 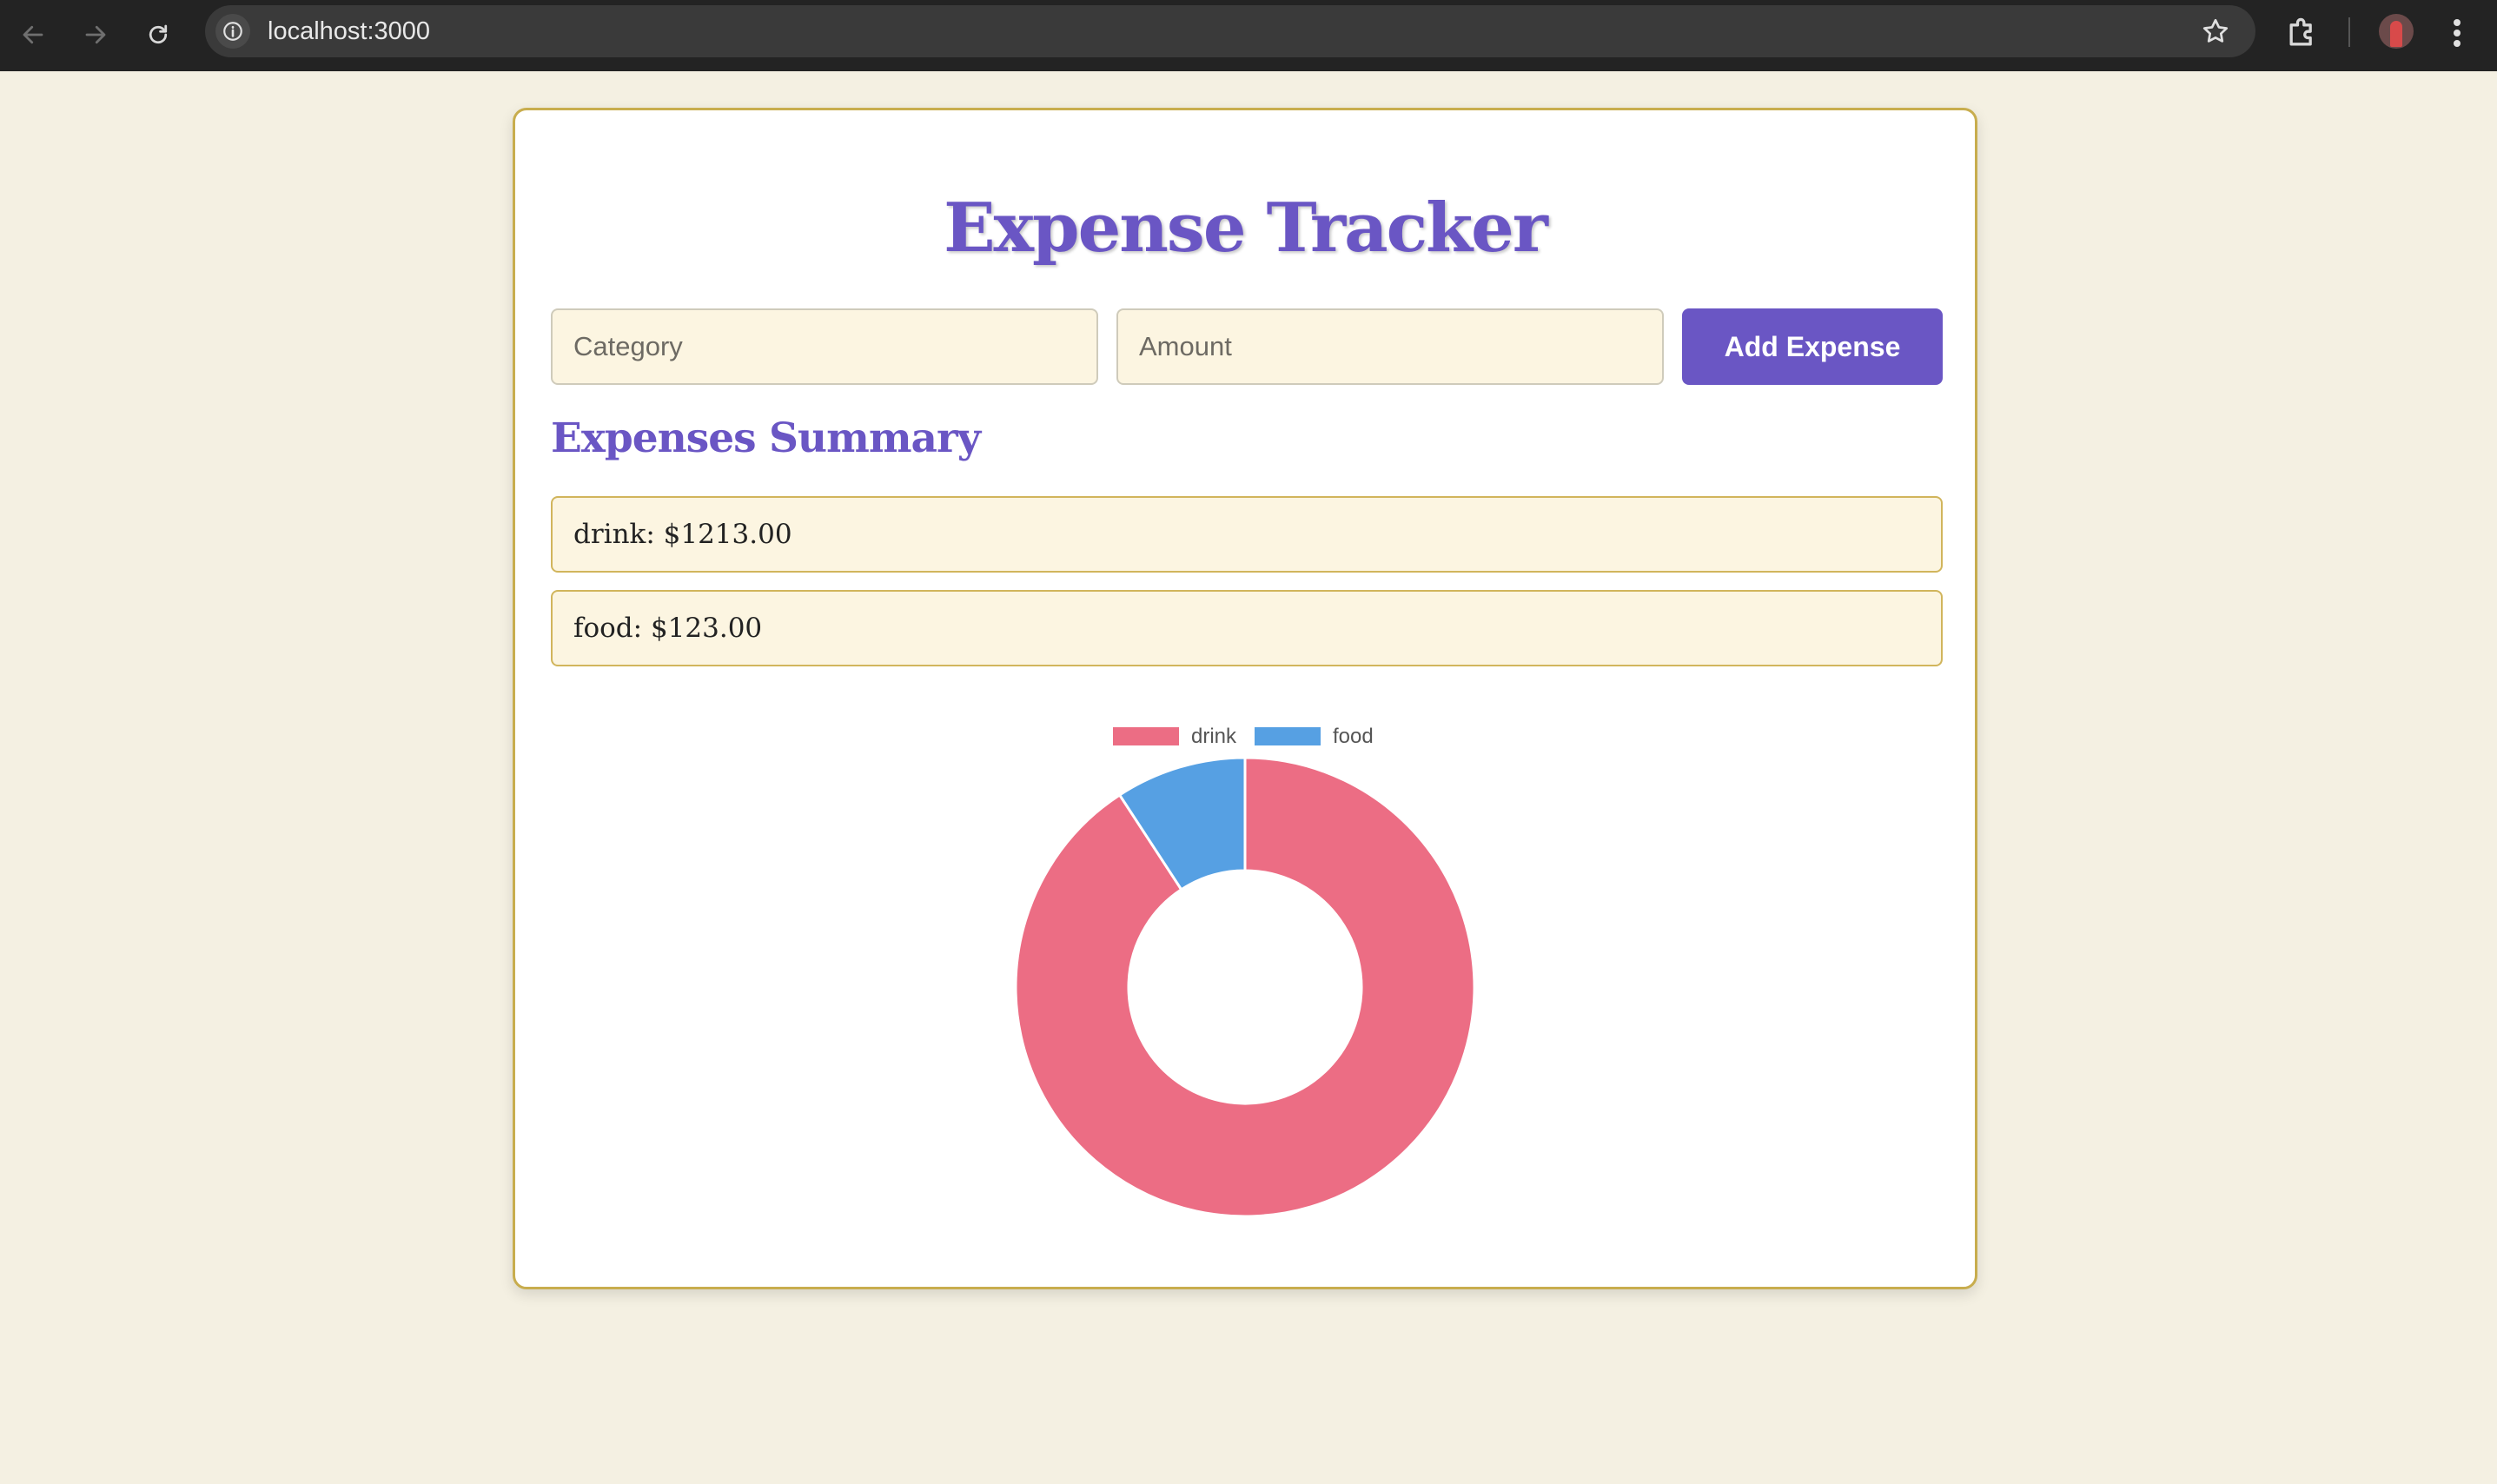 I want to click on arrow-left-icon, so click(x=33, y=34).